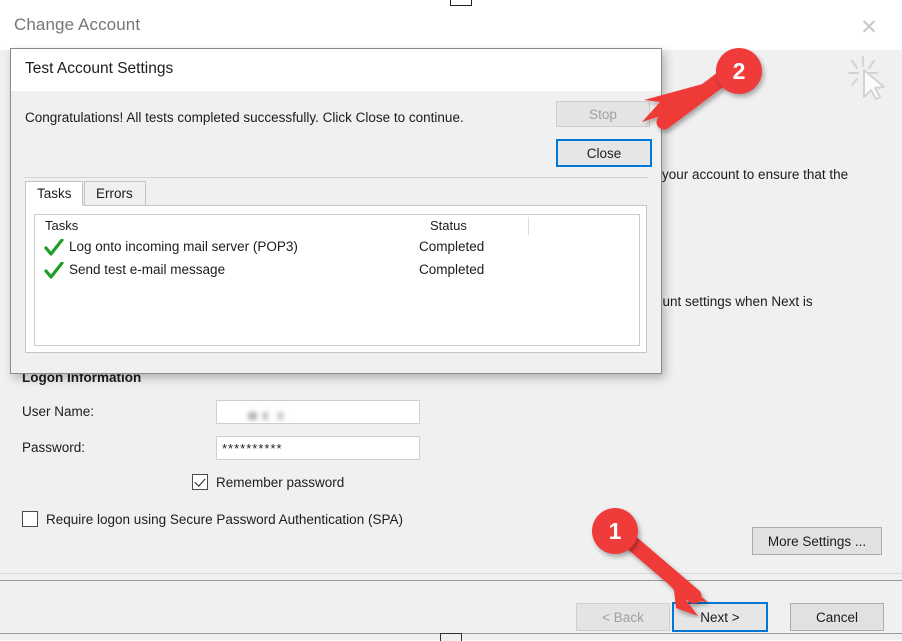 This screenshot has height=641, width=902. Describe the element at coordinates (77, 24) in the screenshot. I see `window-title: Change Account` at that location.